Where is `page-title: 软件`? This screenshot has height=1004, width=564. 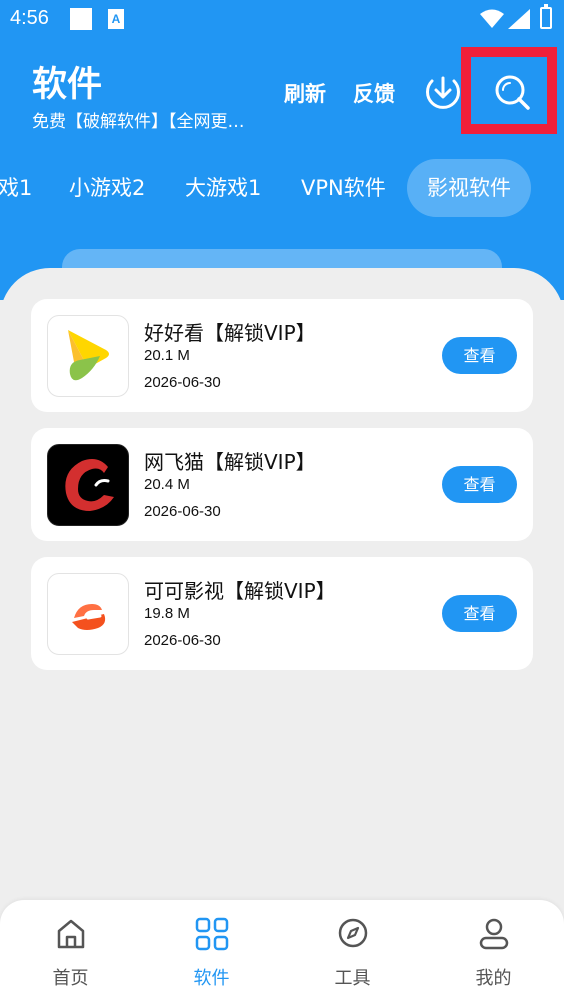
page-title: 软件 is located at coordinates (67, 85).